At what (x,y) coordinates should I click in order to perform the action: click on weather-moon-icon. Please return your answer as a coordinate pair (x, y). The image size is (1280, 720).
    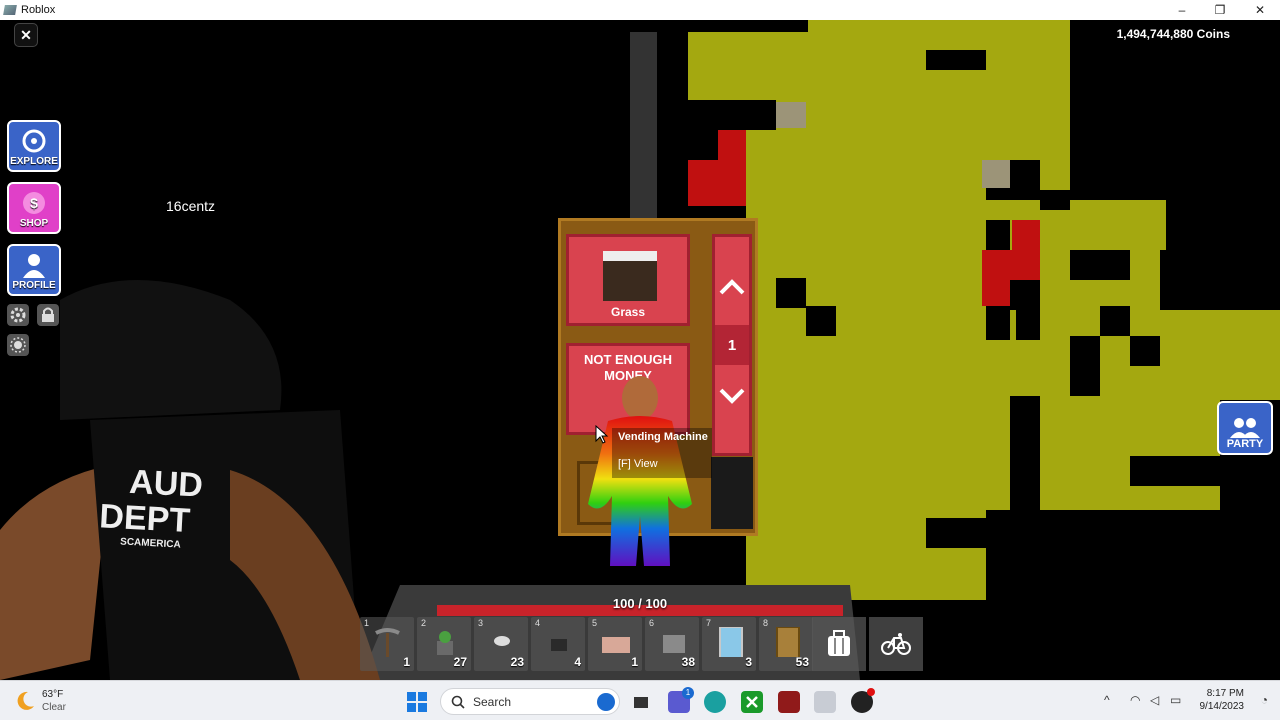
    Looking at the image, I should click on (25, 700).